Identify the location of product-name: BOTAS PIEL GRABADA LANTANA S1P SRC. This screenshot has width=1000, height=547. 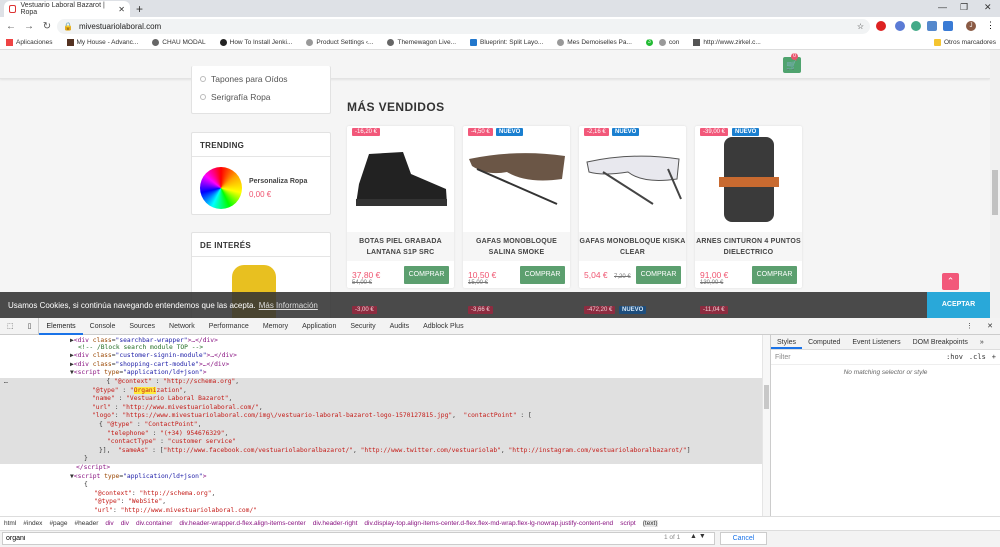
(400, 246).